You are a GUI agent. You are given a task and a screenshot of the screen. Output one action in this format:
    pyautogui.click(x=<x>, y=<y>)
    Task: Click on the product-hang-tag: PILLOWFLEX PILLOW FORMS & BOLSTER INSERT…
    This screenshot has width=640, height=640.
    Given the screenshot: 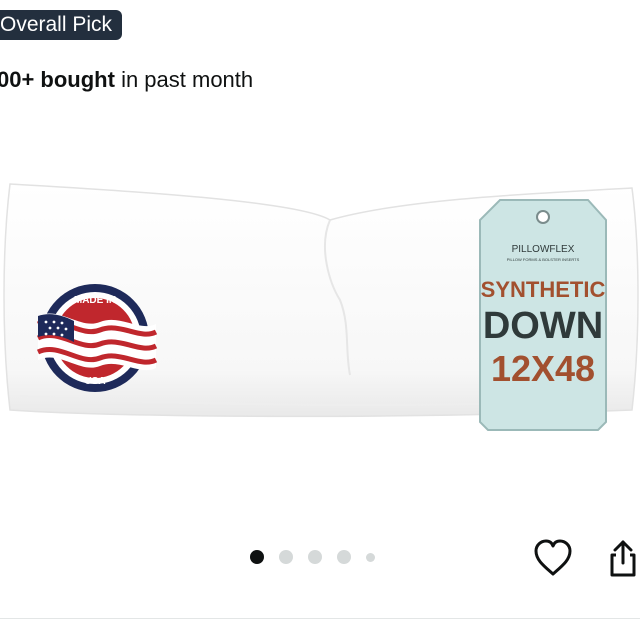 What is the action you would take?
    pyautogui.click(x=543, y=315)
    